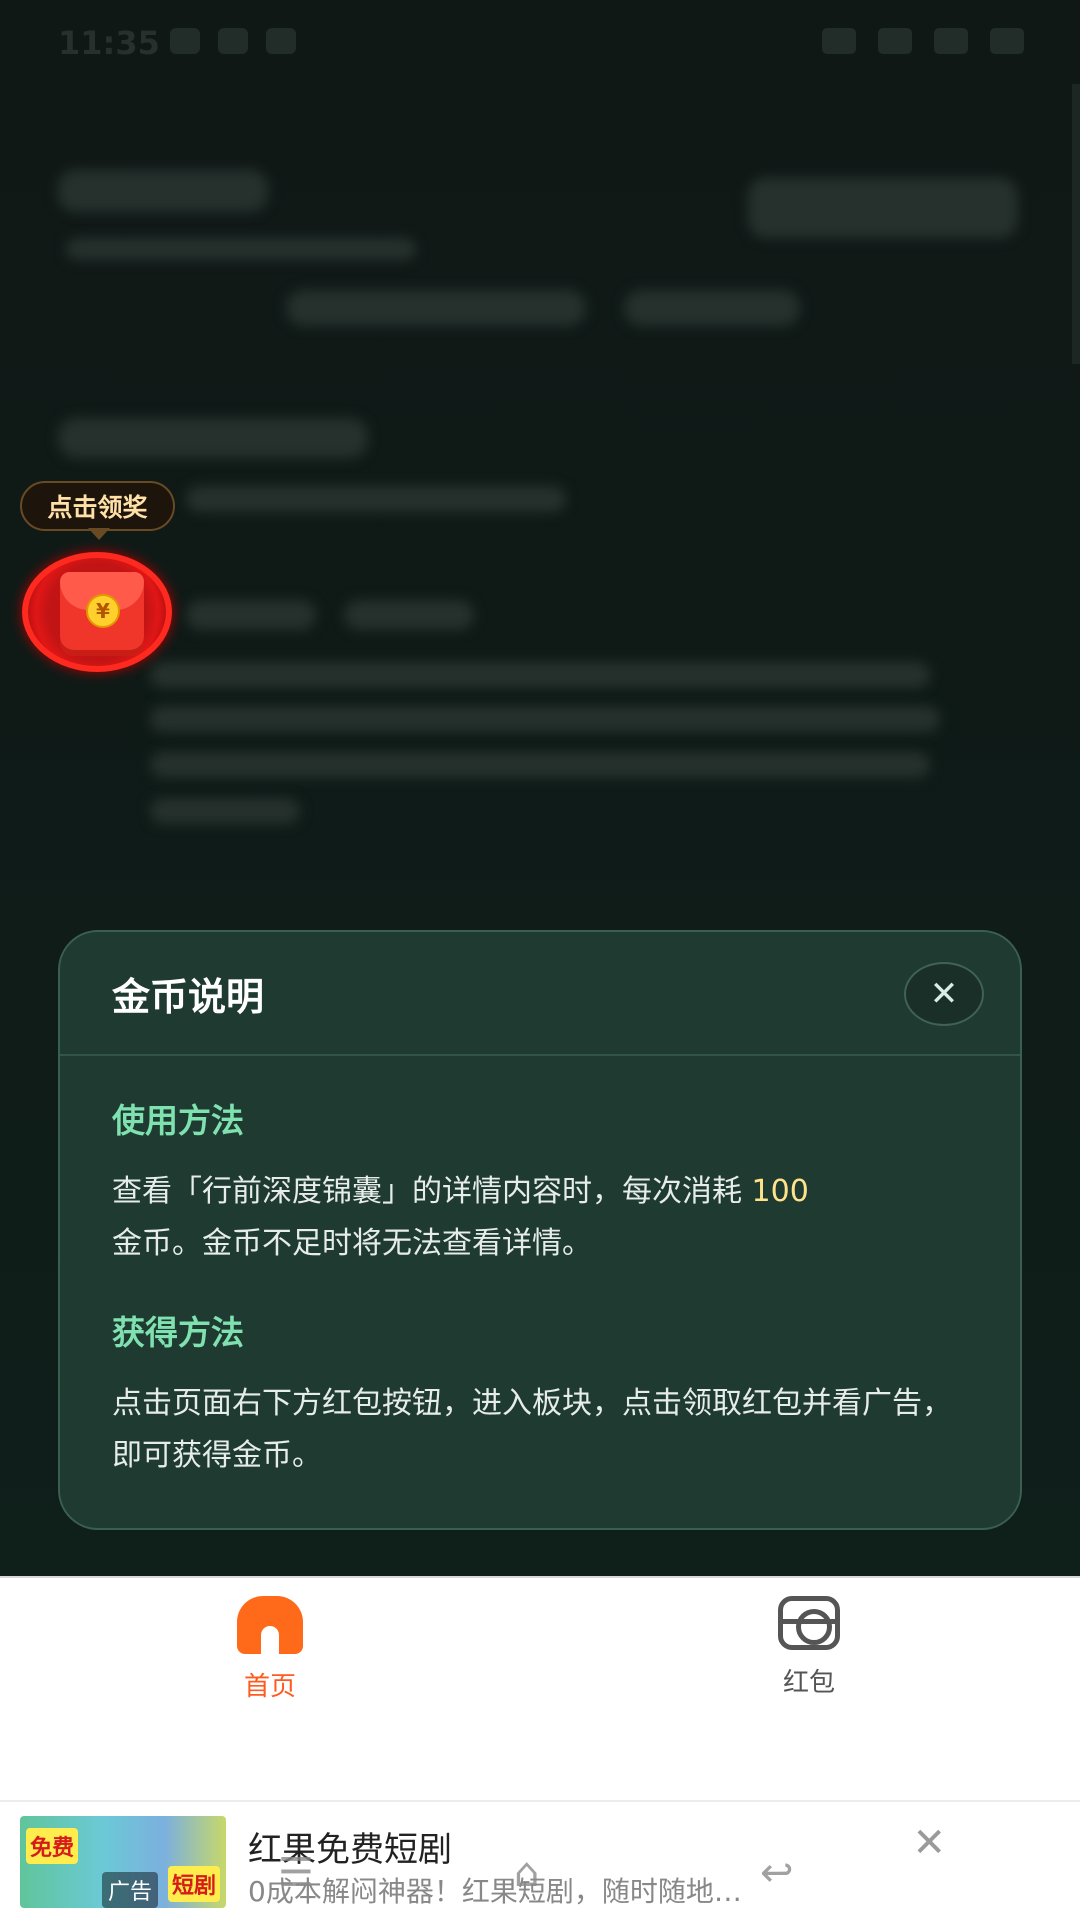  Describe the element at coordinates (193, 1884) in the screenshot. I see `ad-thumb-text-right: 短剧` at that location.